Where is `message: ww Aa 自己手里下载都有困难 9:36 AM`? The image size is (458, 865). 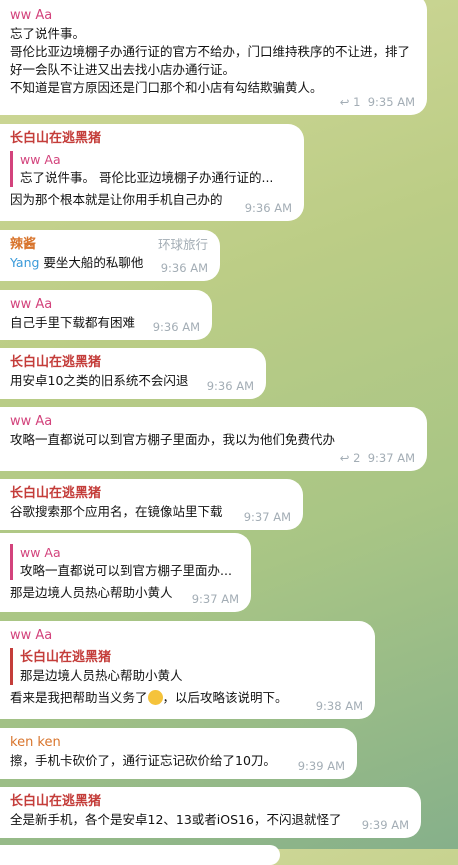 message: ww Aa 自己手里下载都有困难 9:36 AM is located at coordinates (106, 315).